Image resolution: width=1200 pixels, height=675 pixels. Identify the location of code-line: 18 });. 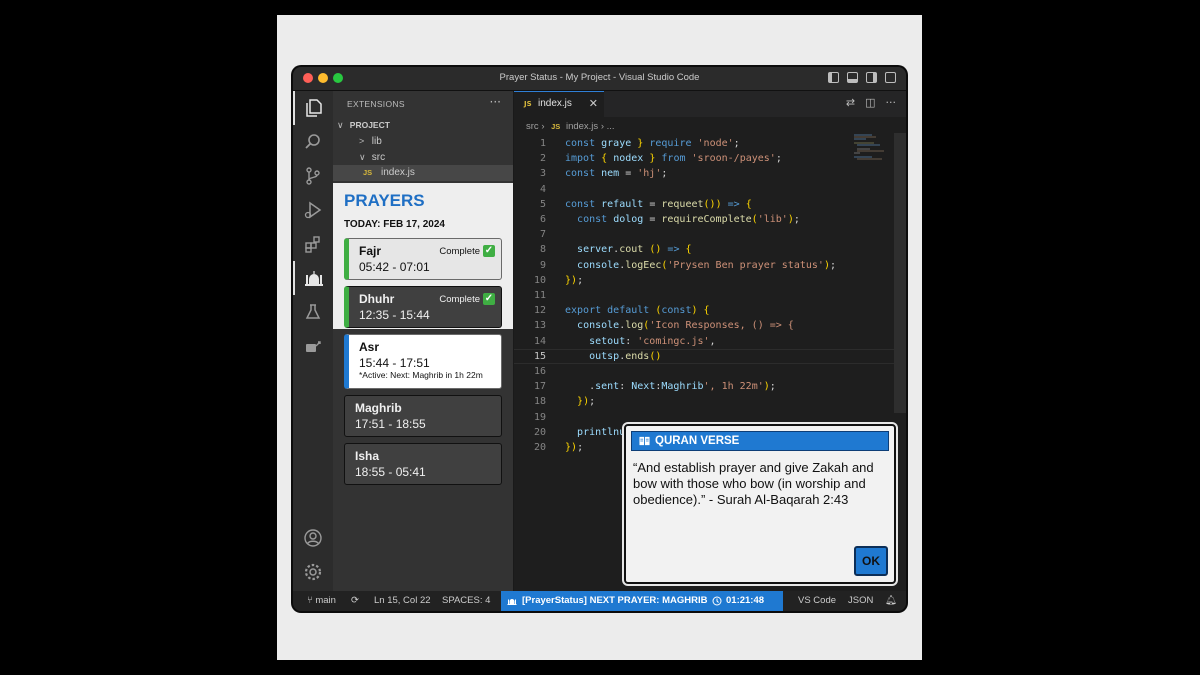
(704, 401).